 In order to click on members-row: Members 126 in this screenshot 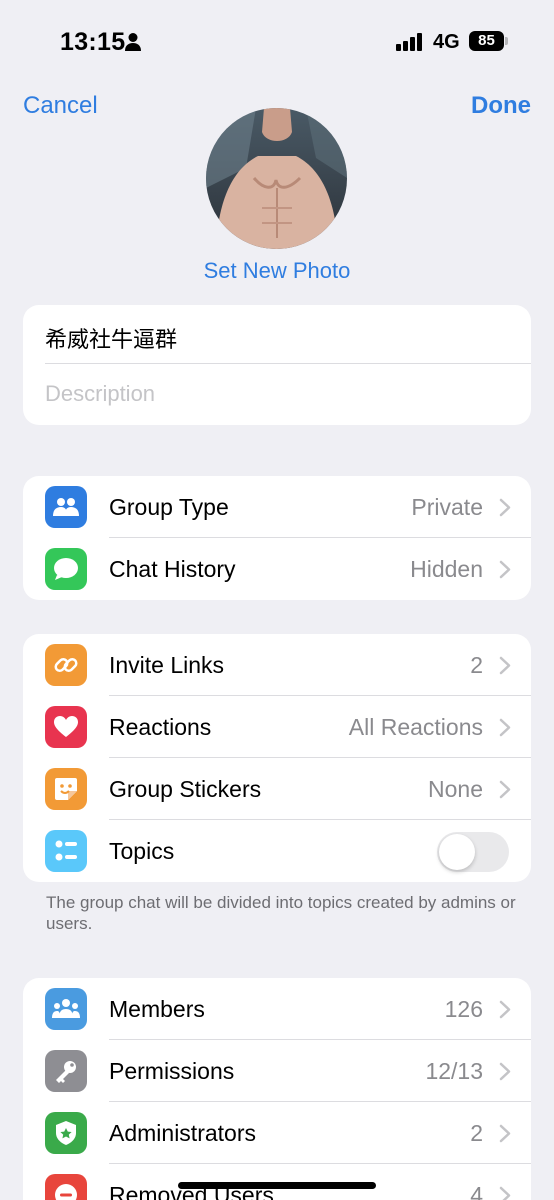, I will do `click(277, 1009)`.